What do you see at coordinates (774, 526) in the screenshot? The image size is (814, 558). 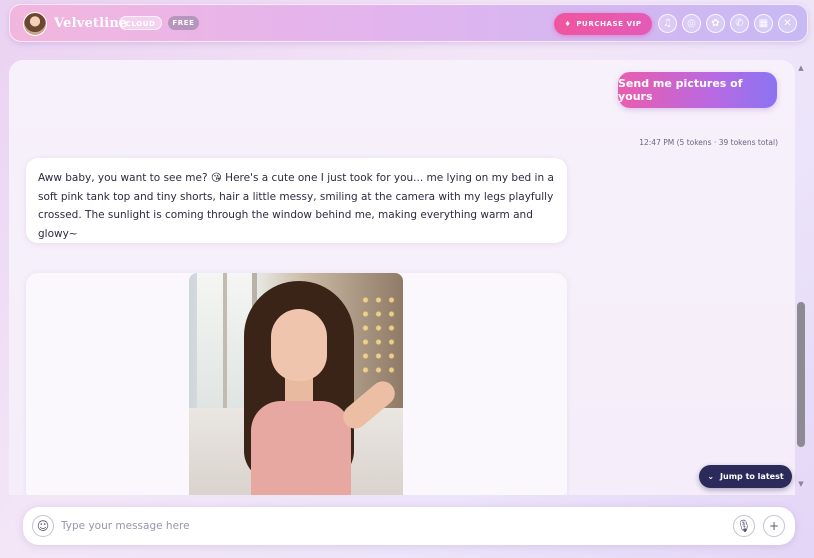 I see `add-icon: +` at bounding box center [774, 526].